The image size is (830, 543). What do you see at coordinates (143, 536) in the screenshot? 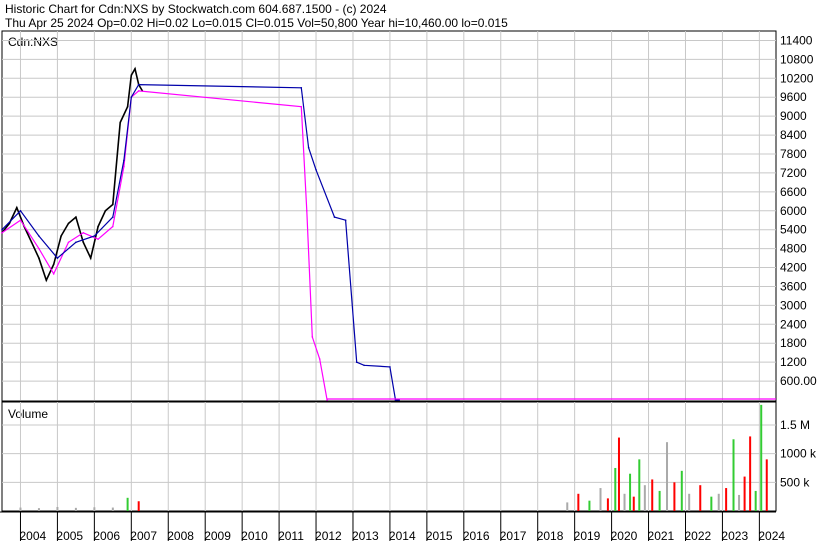
I see `year-label: 2007` at bounding box center [143, 536].